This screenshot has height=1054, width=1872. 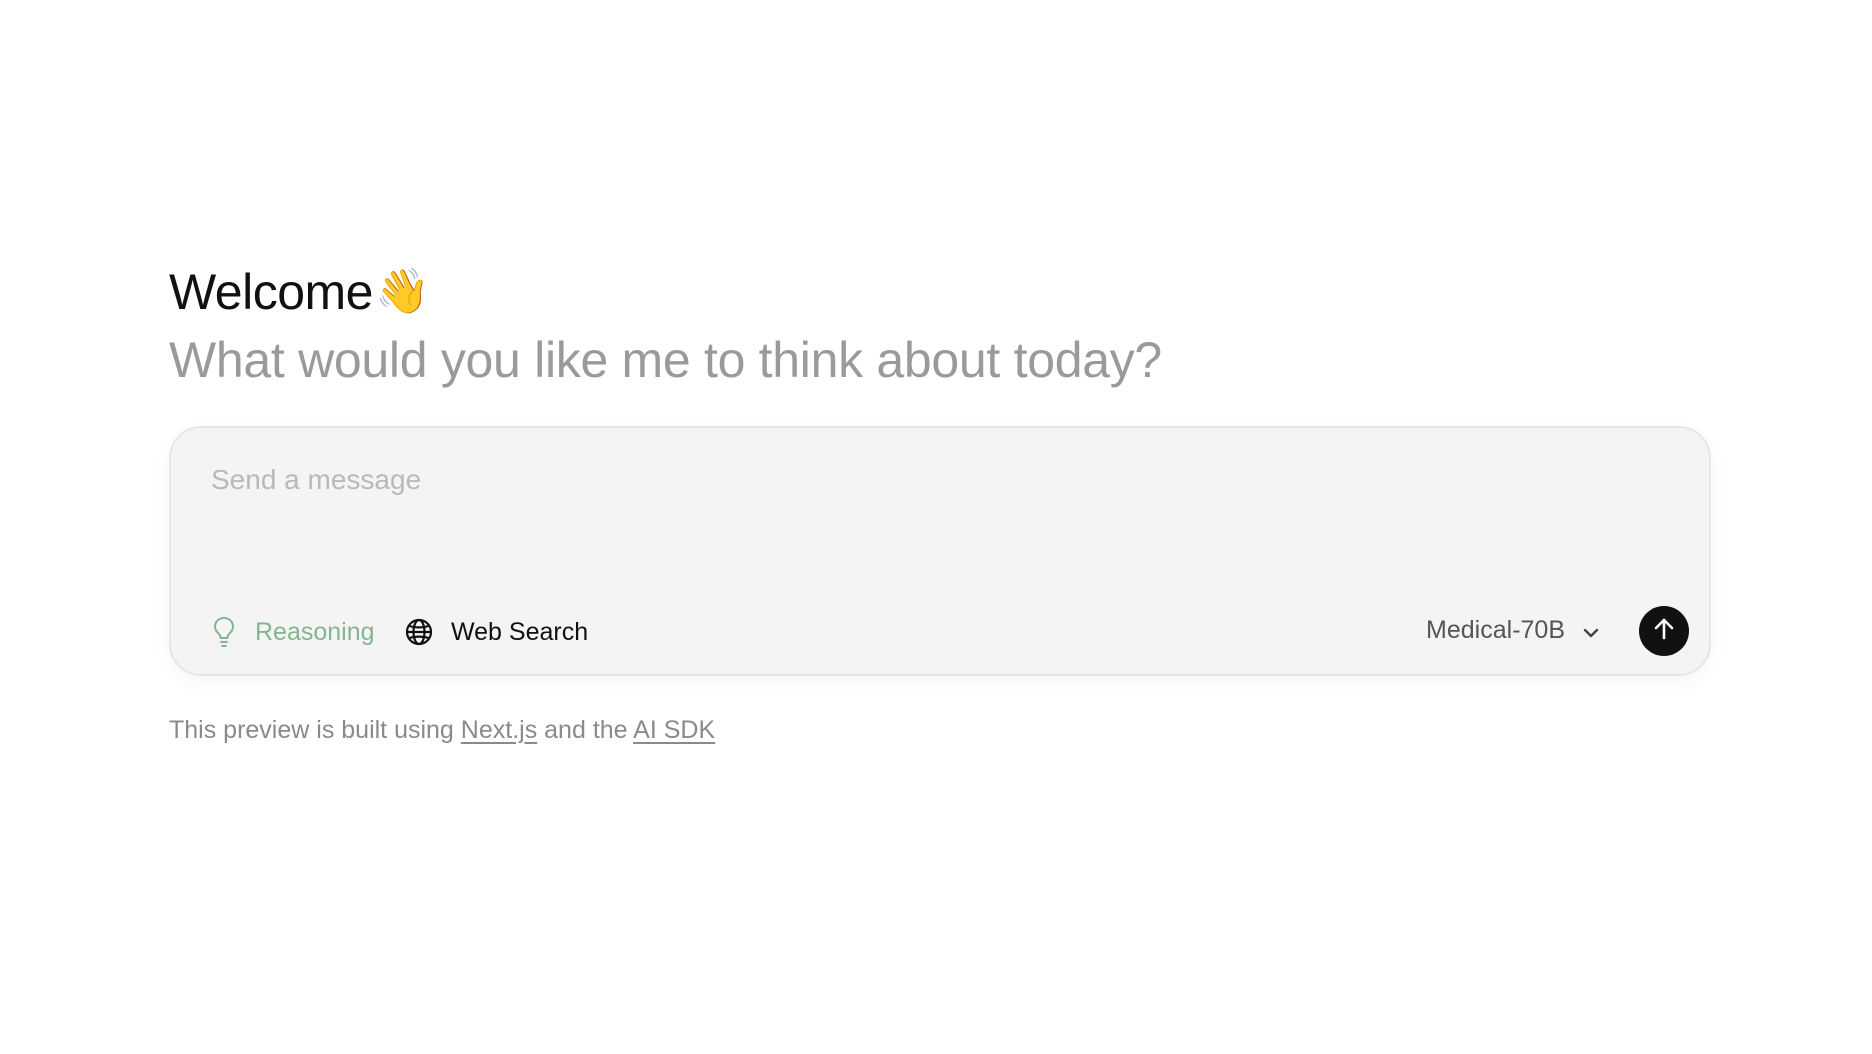 I want to click on welcome-title: Welcome 👋, so click(x=941, y=292).